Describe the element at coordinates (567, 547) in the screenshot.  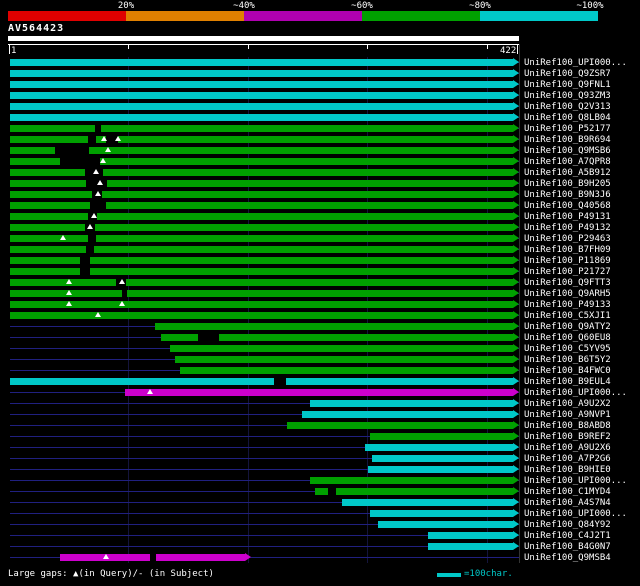
I see `alignment-label: UniRef100_B4G0N7` at that location.